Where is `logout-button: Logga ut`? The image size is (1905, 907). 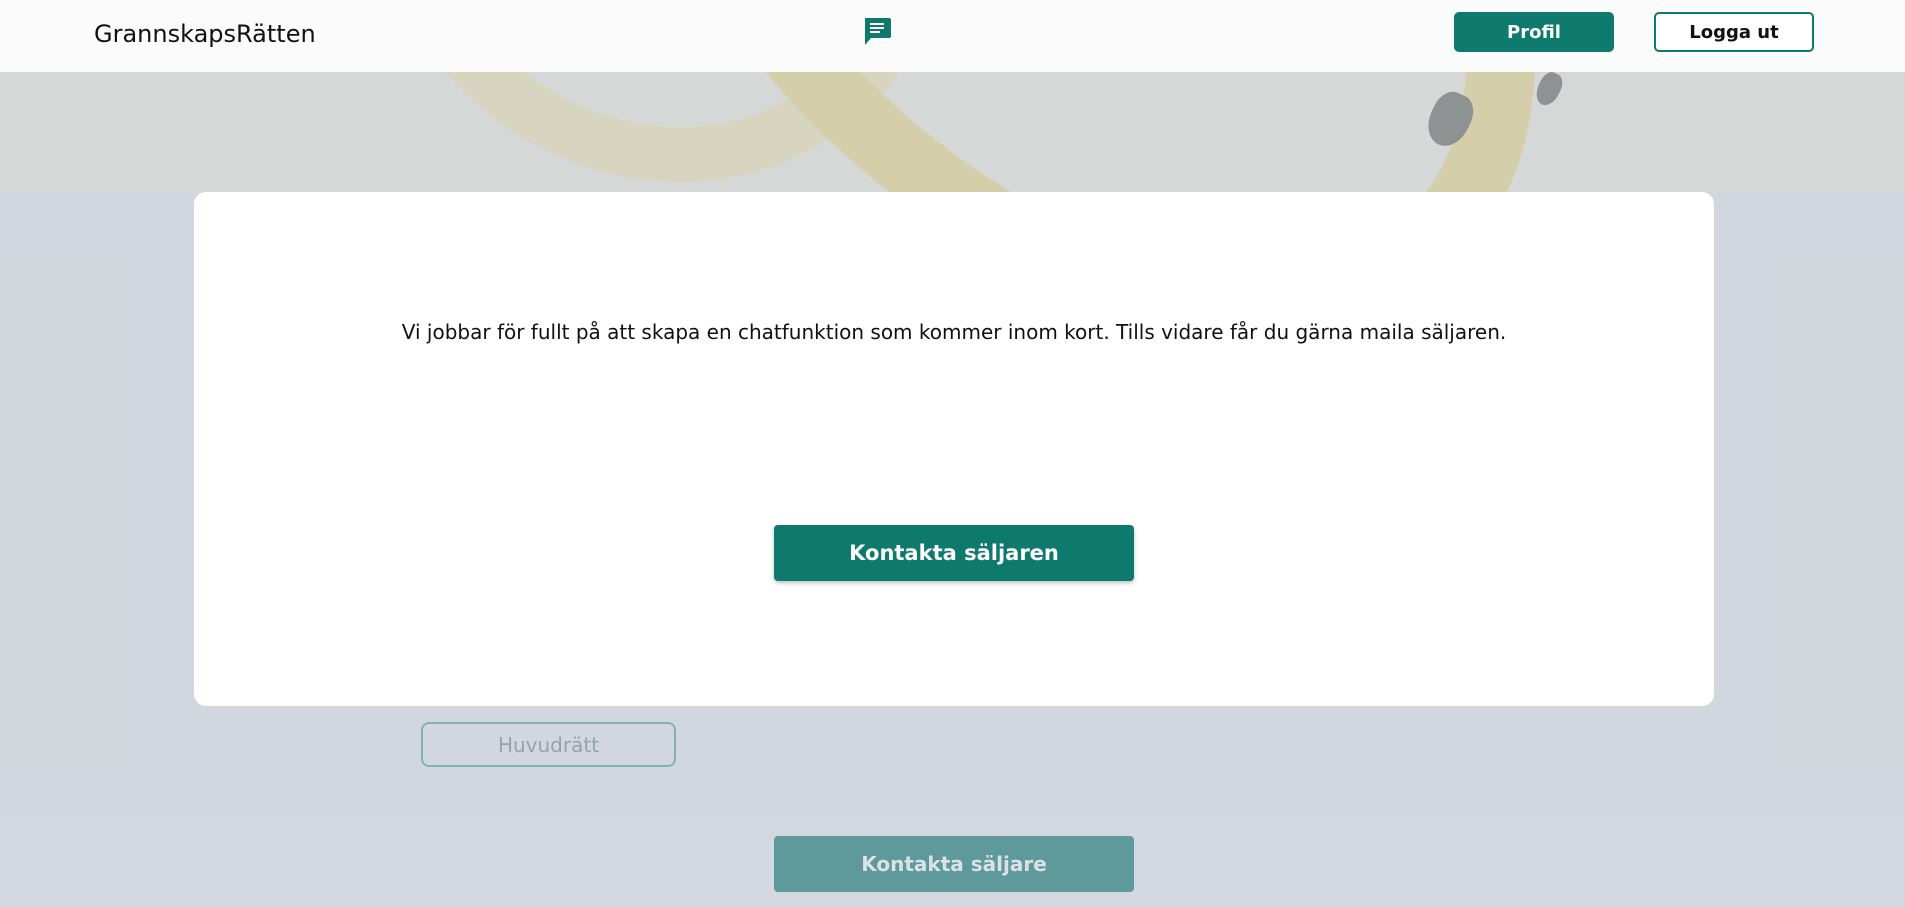 logout-button: Logga ut is located at coordinates (1734, 32).